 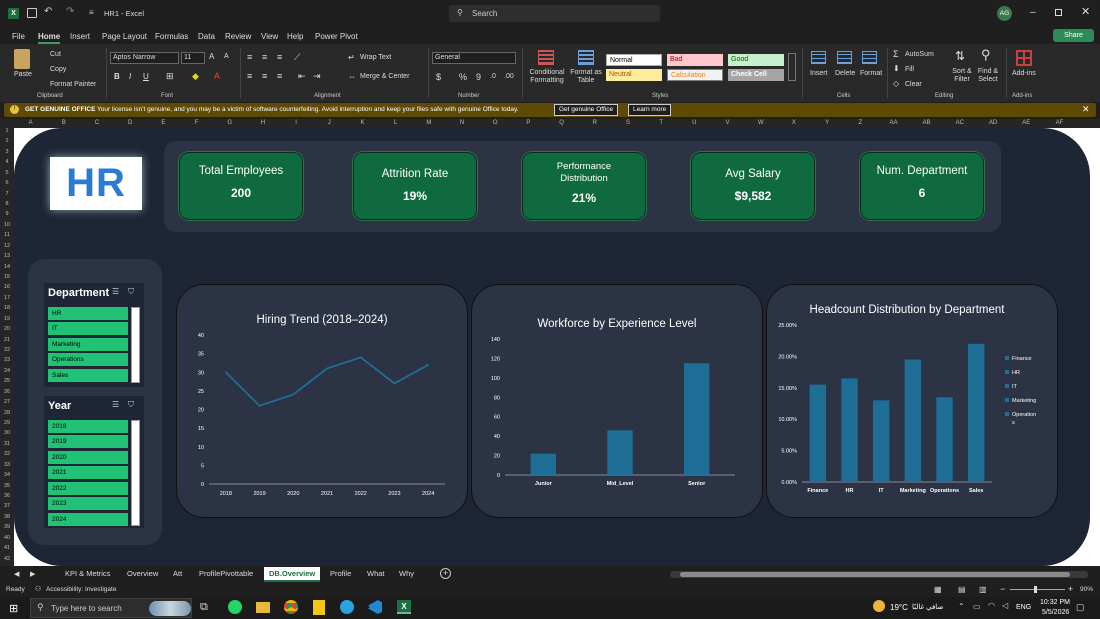 What do you see at coordinates (130, 123) in the screenshot?
I see `column-header: D` at bounding box center [130, 123].